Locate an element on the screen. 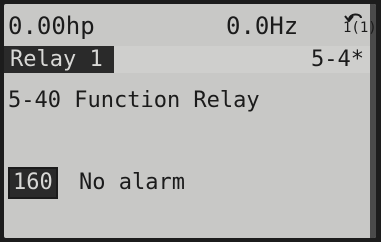 The height and width of the screenshot is (242, 381). value-text: No alarm is located at coordinates (132, 182).